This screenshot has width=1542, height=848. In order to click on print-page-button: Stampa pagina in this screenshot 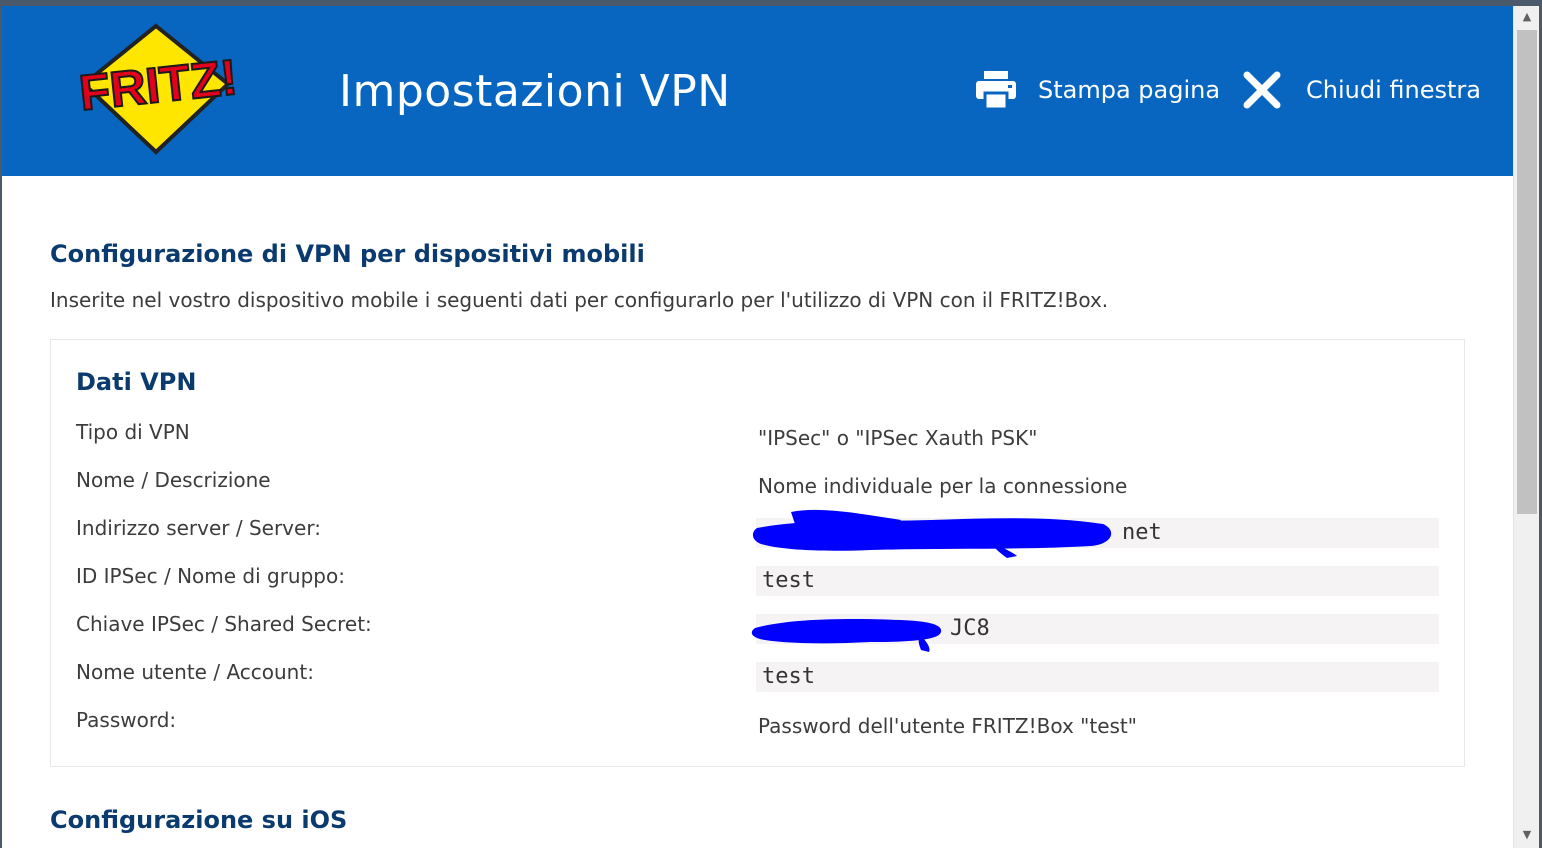, I will do `click(1098, 90)`.